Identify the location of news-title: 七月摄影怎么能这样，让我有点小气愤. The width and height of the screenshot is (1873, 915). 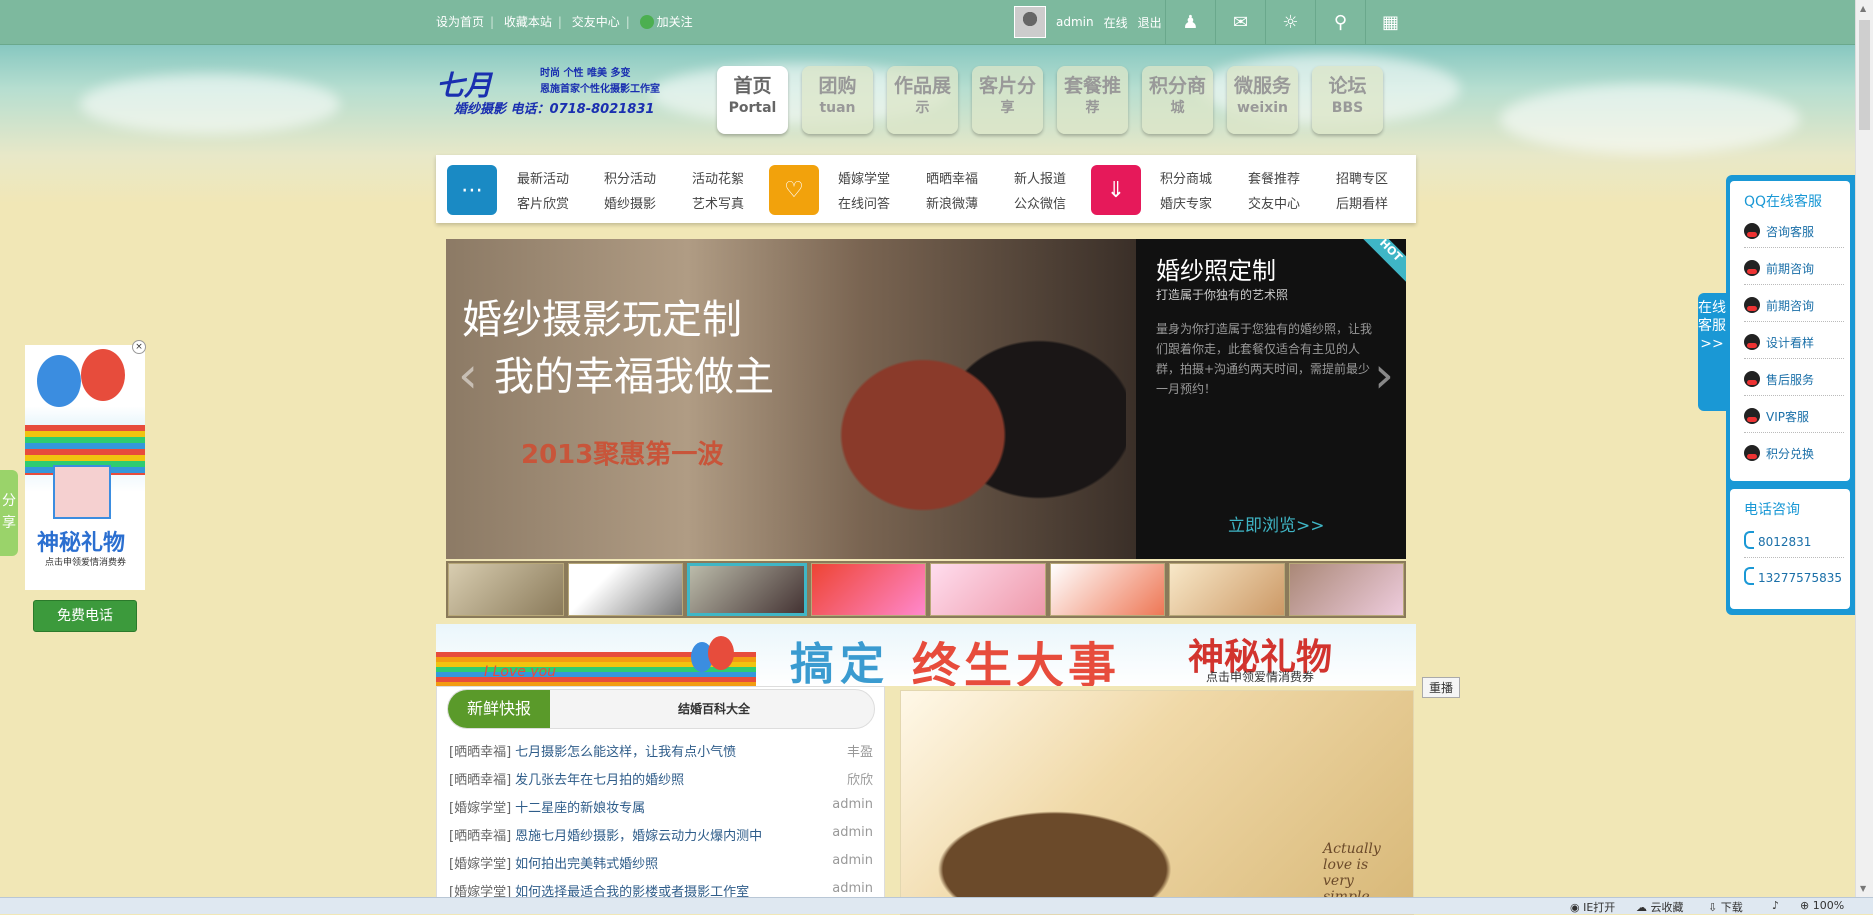
(625, 752).